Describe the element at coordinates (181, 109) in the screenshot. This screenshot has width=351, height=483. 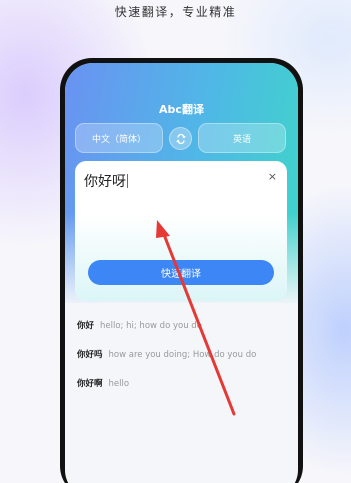
I see `app-title: Abc翻译` at that location.